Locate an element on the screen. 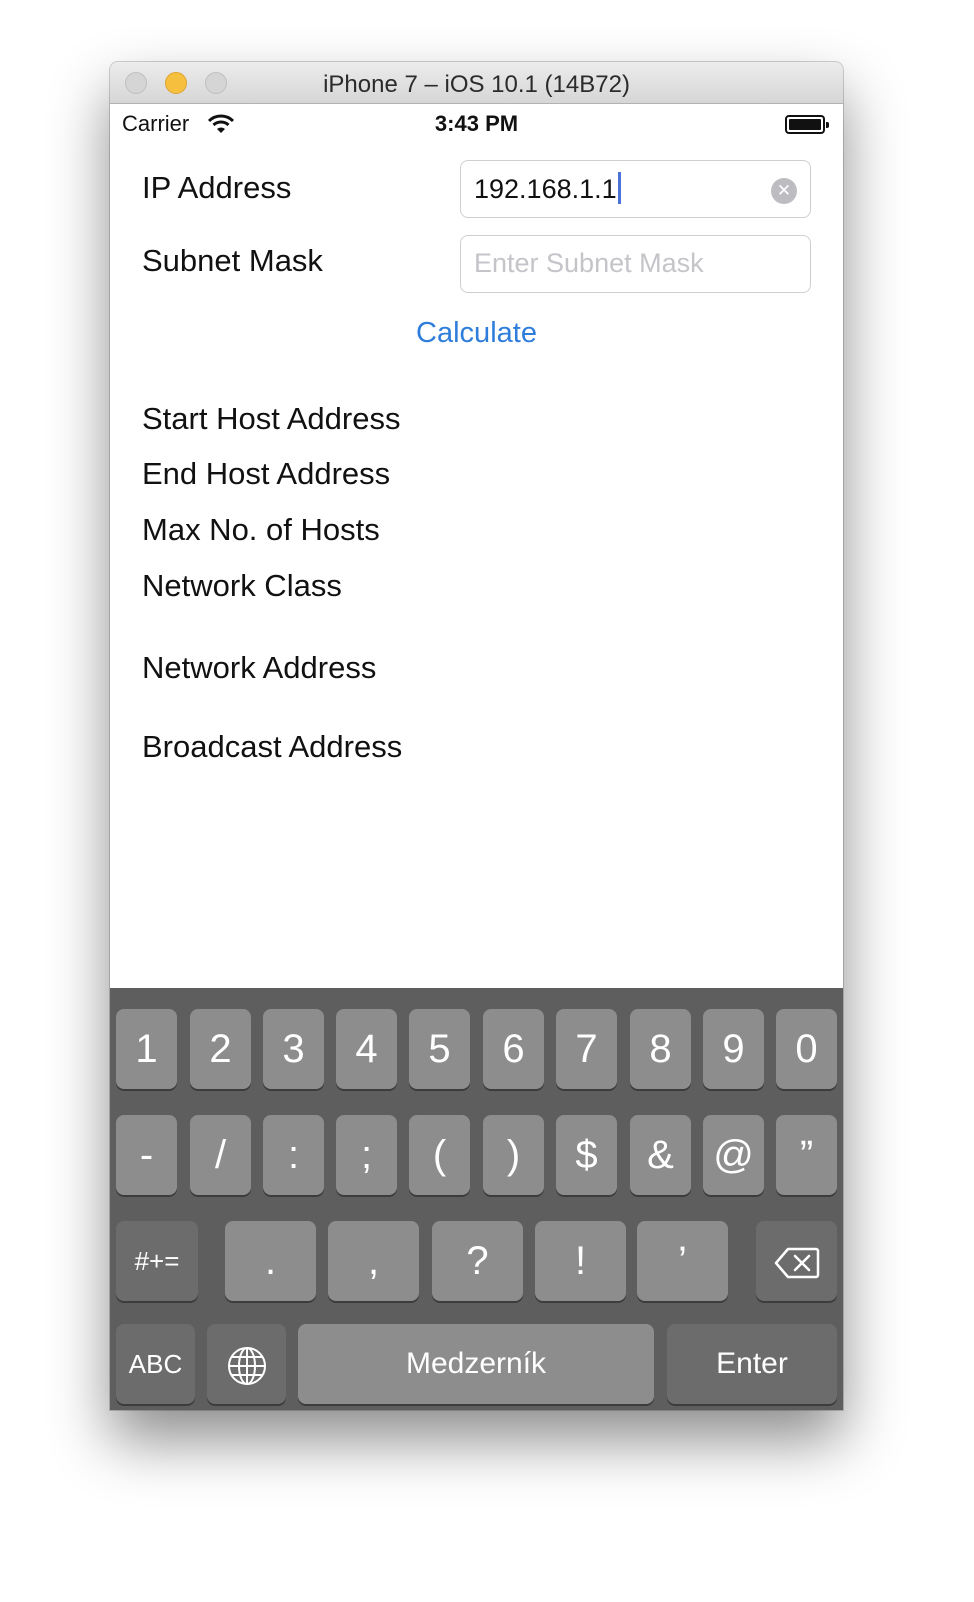 The width and height of the screenshot is (974, 1602). delete-backward-icon is located at coordinates (797, 1261).